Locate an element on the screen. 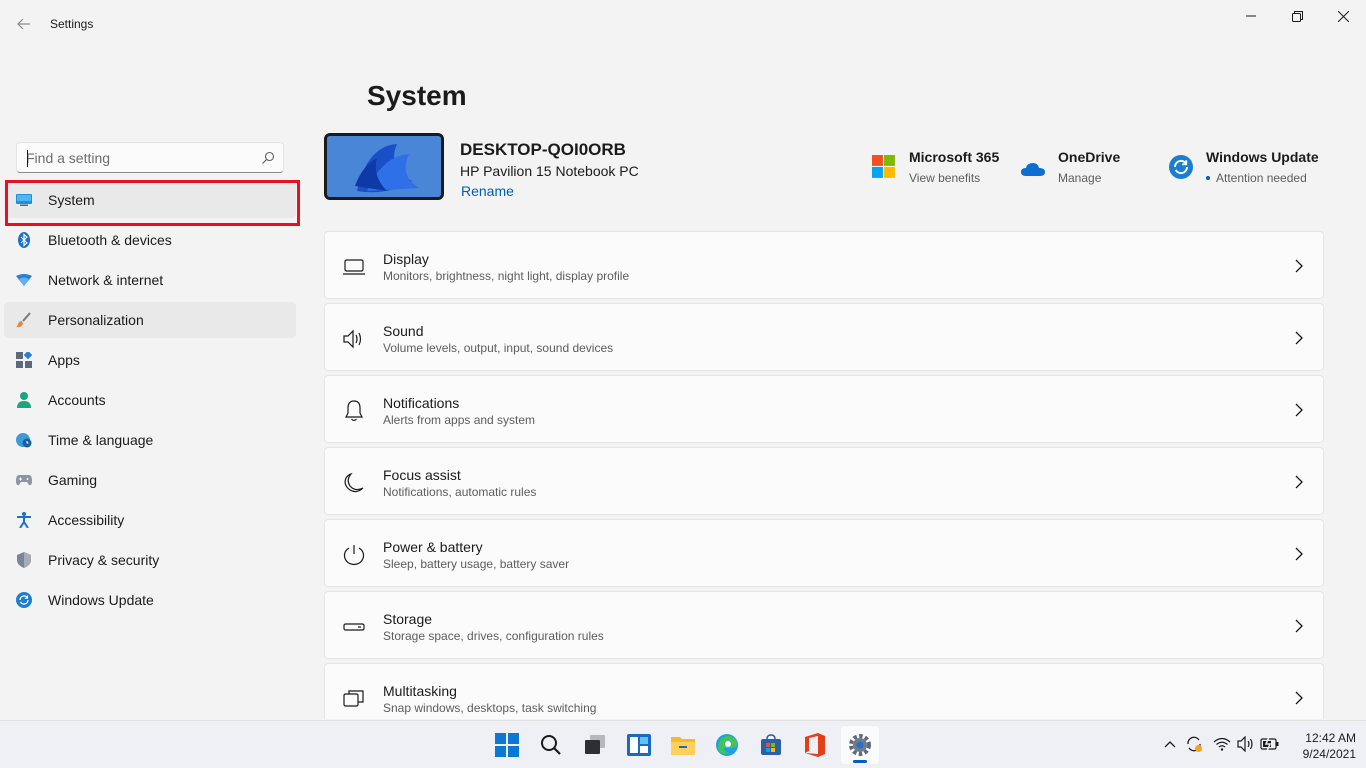  battery-button is located at coordinates (1270, 744).